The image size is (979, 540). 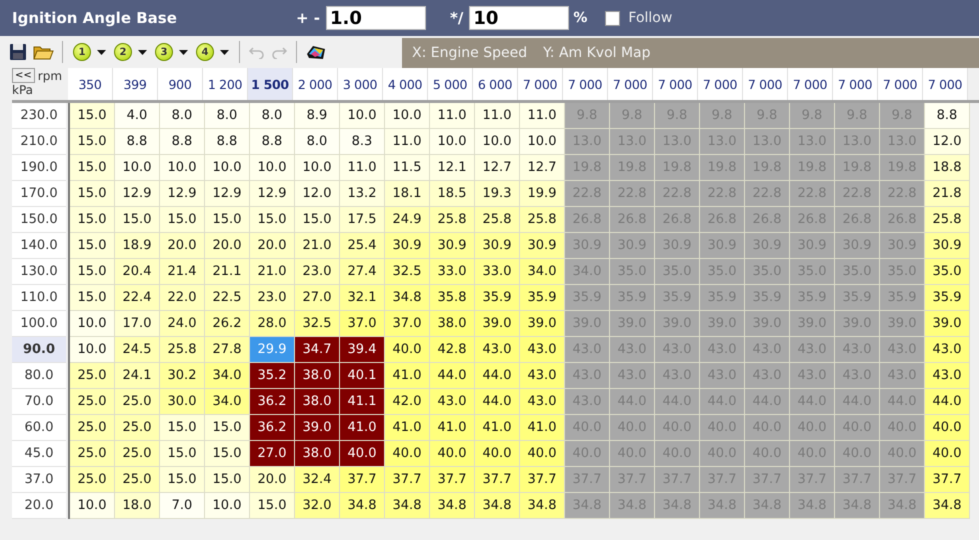 What do you see at coordinates (376, 18) in the screenshot?
I see `add-value-field: 1.0` at bounding box center [376, 18].